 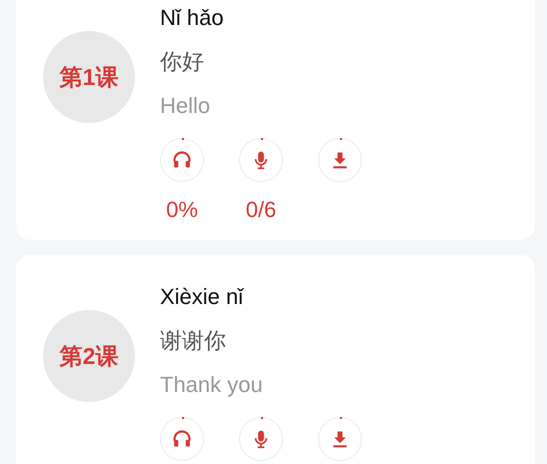 I want to click on pinyin-text: Nǐ hǎo, so click(x=192, y=18).